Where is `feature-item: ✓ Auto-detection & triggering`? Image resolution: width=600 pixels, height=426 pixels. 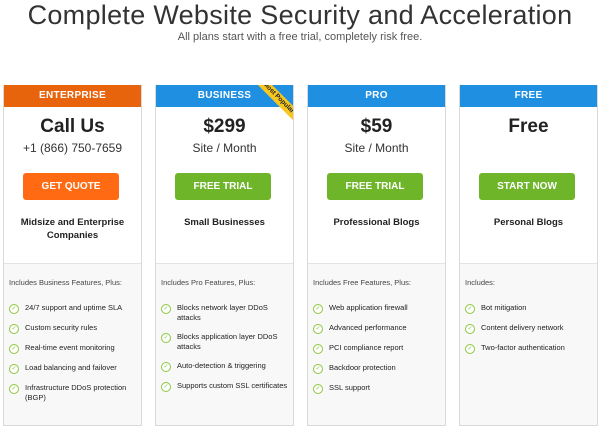
feature-item: ✓ Auto-detection & triggering is located at coordinates (225, 366).